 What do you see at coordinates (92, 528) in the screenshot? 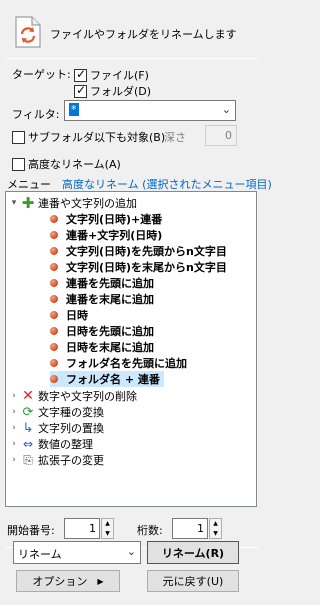
I see `start-number-value: 1` at bounding box center [92, 528].